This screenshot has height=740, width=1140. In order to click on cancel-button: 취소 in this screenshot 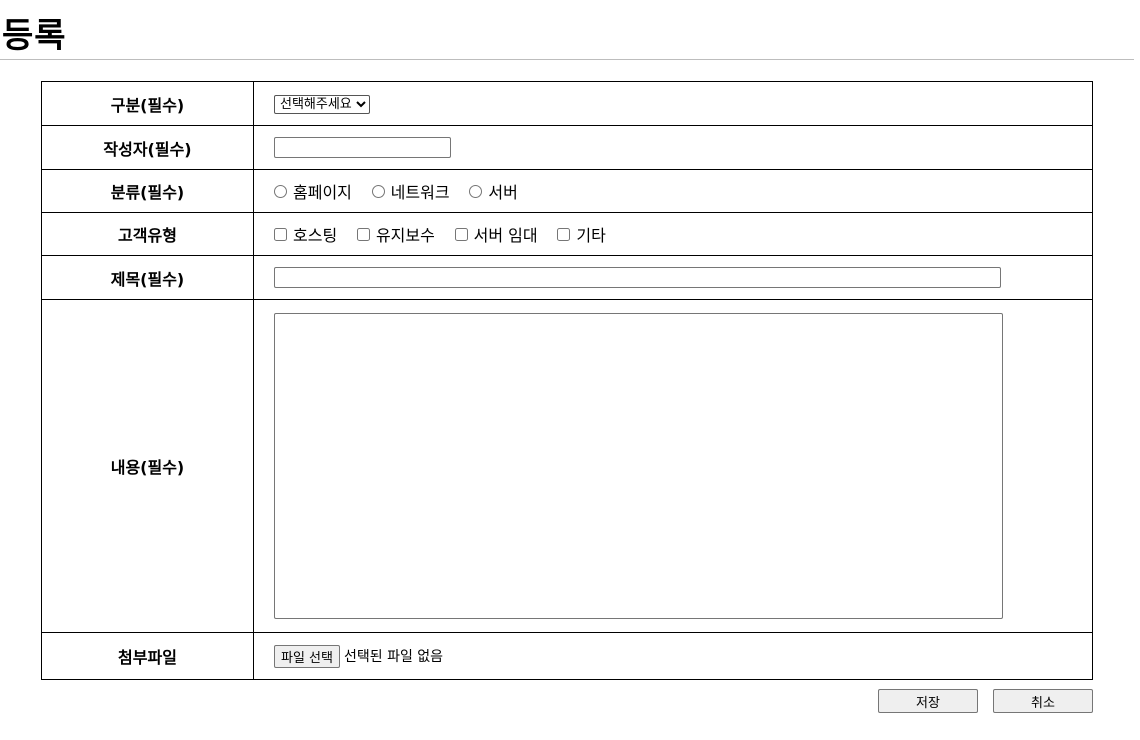, I will do `click(1043, 701)`.